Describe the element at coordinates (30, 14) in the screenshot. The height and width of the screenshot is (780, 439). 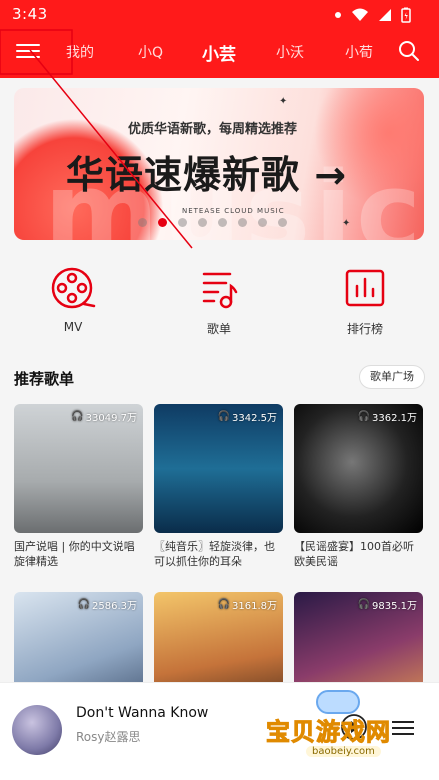
I see `status-time: 3:43` at that location.